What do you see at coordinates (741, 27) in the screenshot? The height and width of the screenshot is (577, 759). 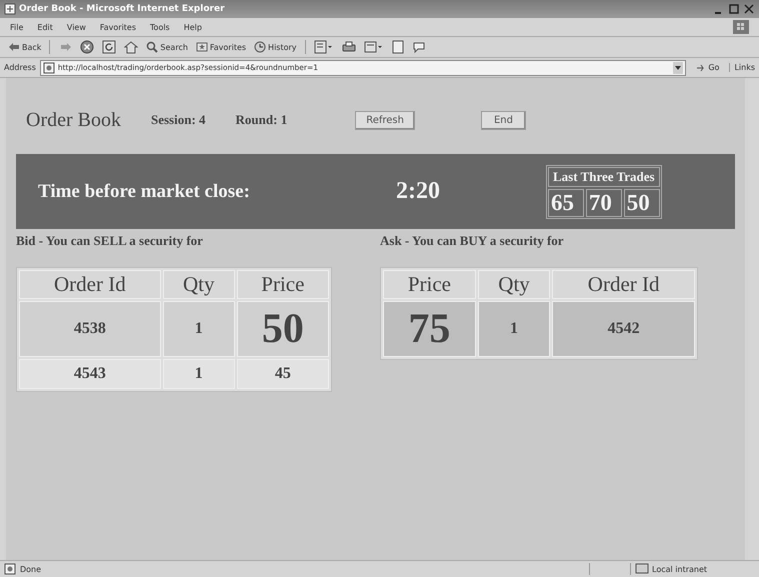 I see `windows-logo-icon` at bounding box center [741, 27].